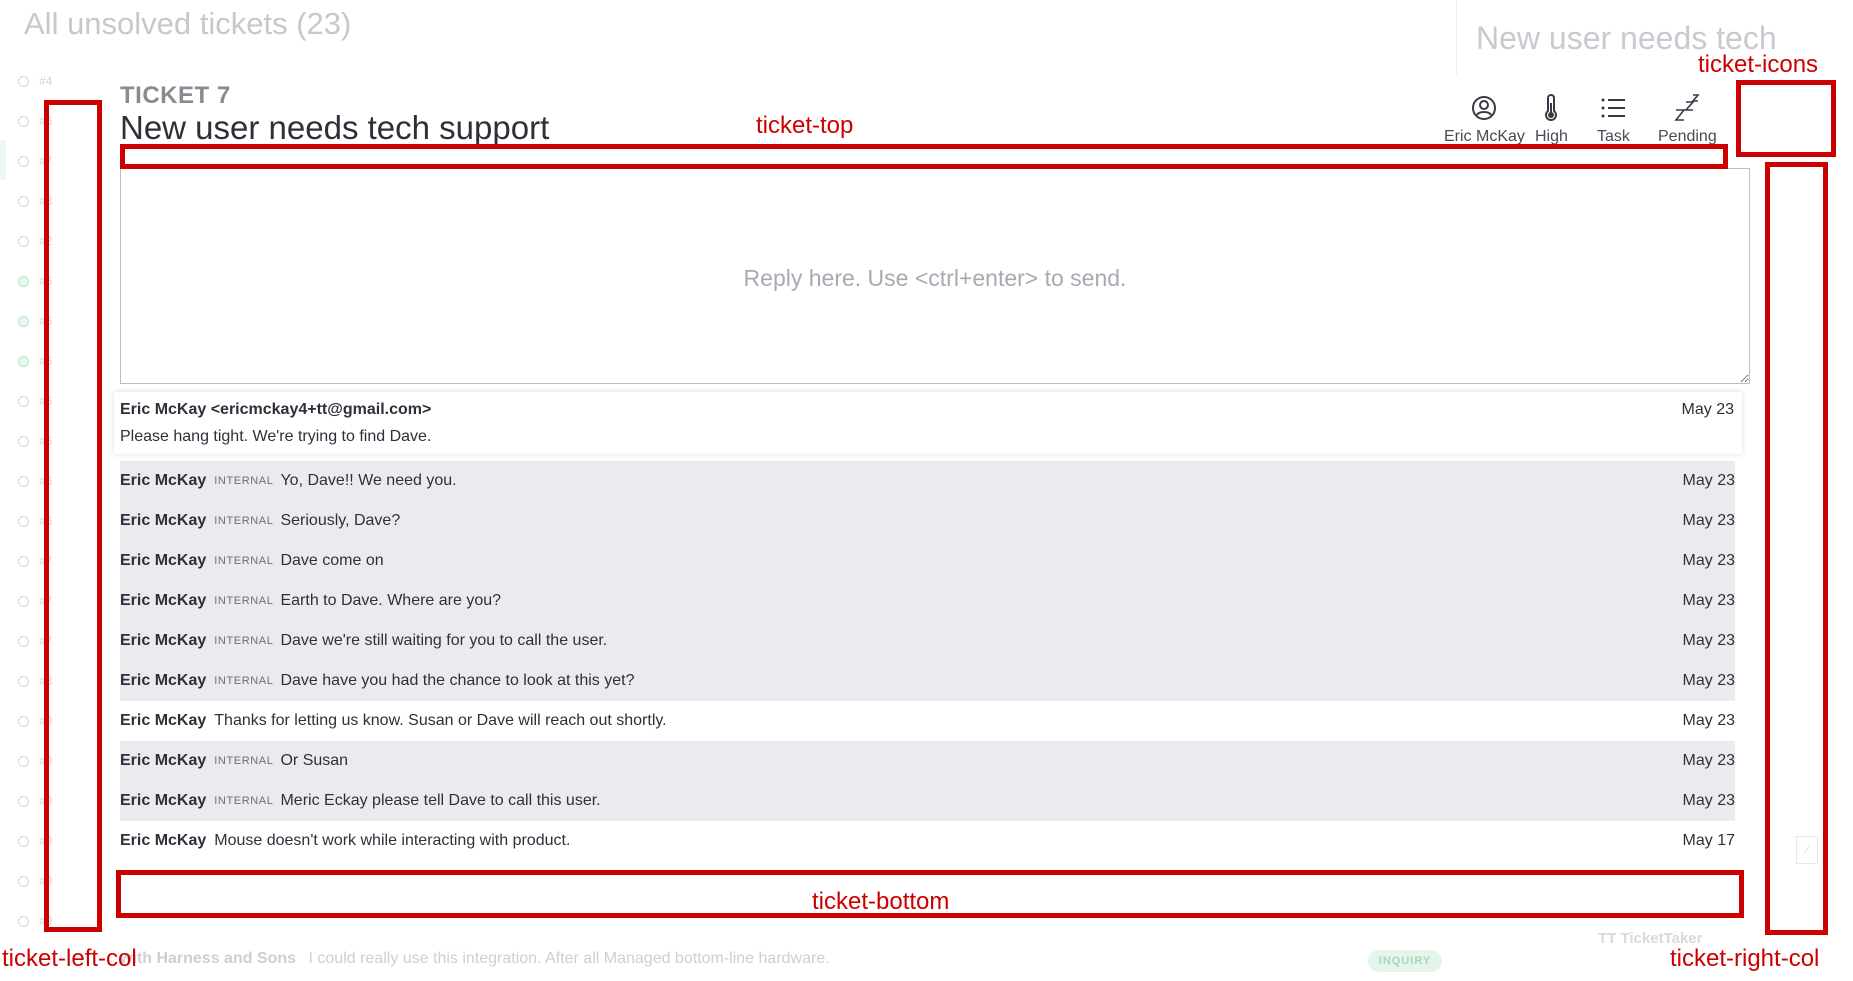 This screenshot has height=981, width=1853. Describe the element at coordinates (1758, 64) in the screenshot. I see `ticket-icons-label: ticket-icons` at that location.